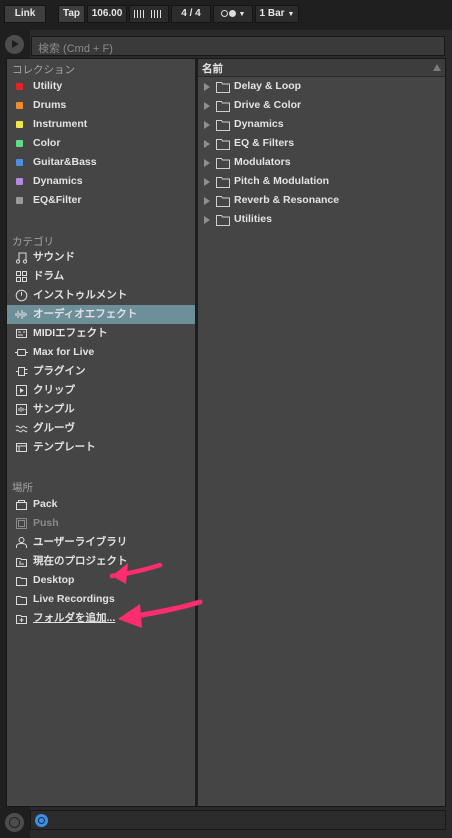 The width and height of the screenshot is (452, 838). What do you see at coordinates (21, 371) in the screenshot?
I see `plugin-icon` at bounding box center [21, 371].